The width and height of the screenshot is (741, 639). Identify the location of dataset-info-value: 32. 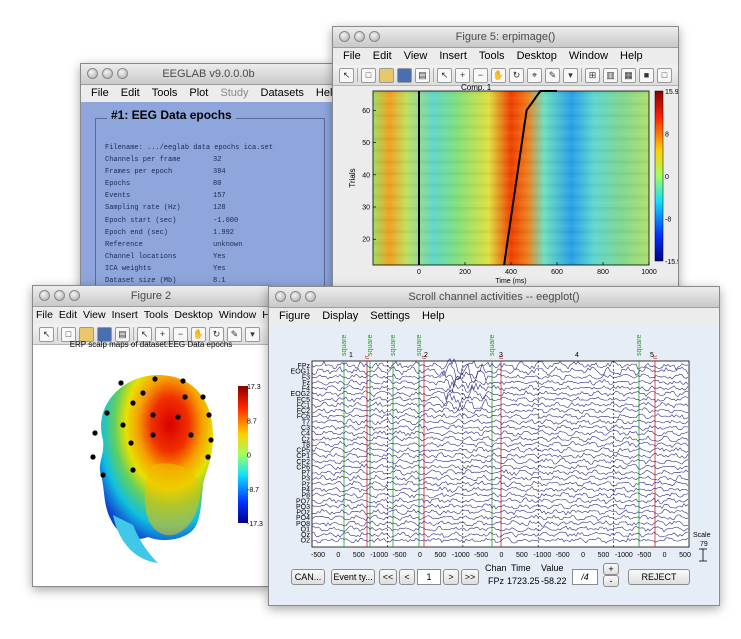
(217, 160).